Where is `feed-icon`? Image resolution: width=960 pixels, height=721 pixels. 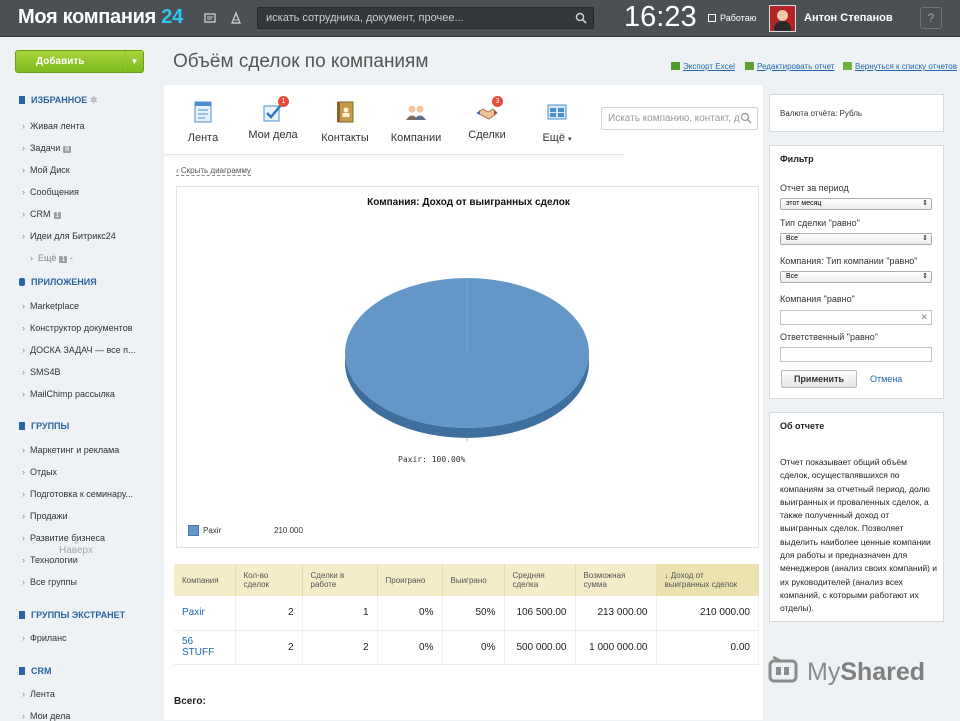 feed-icon is located at coordinates (203, 112).